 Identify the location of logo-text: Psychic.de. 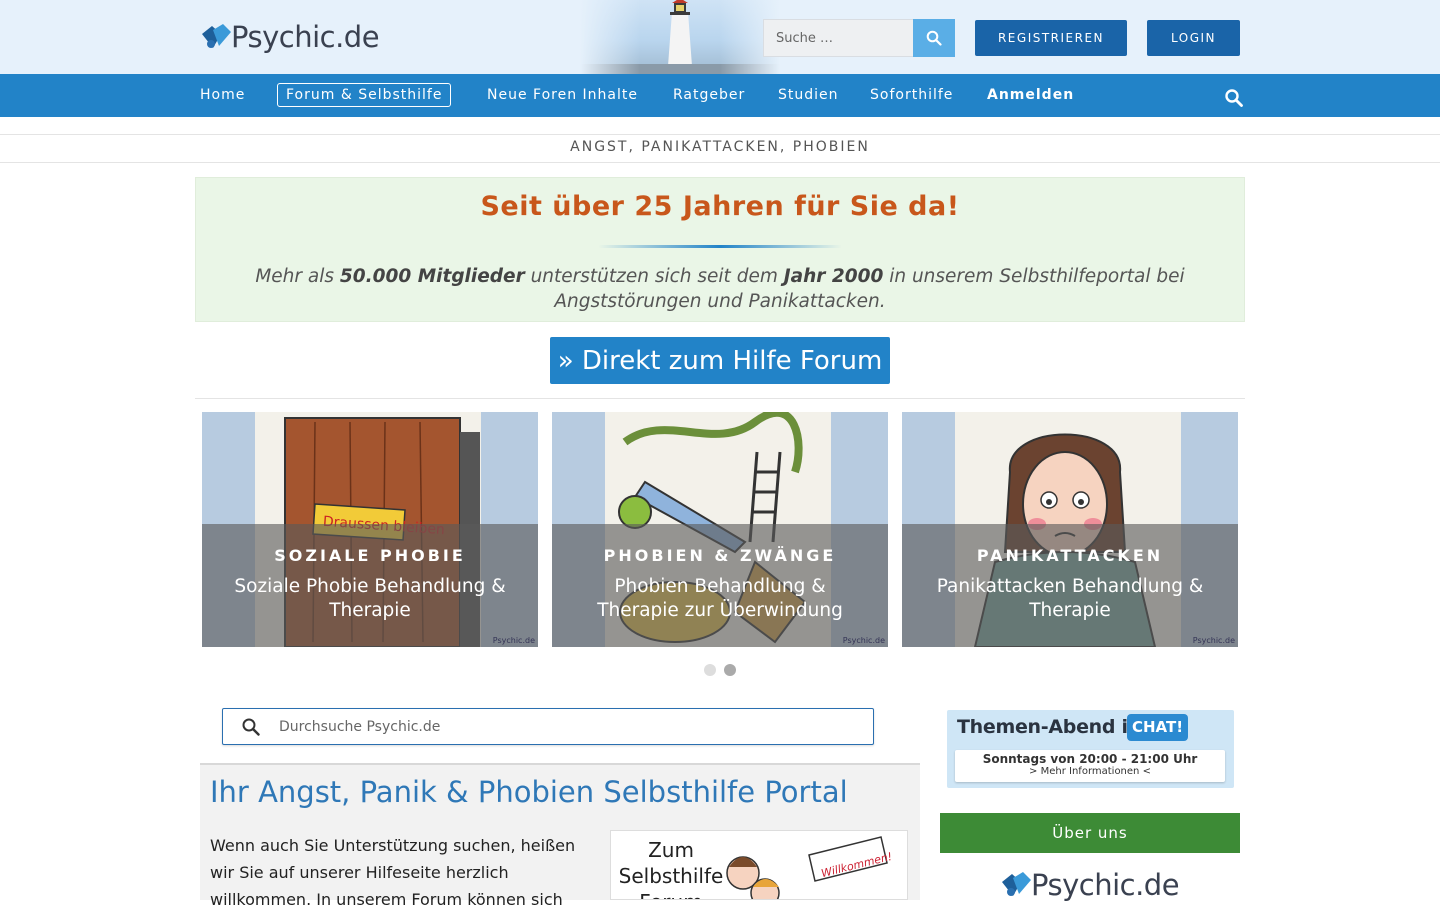
(305, 37).